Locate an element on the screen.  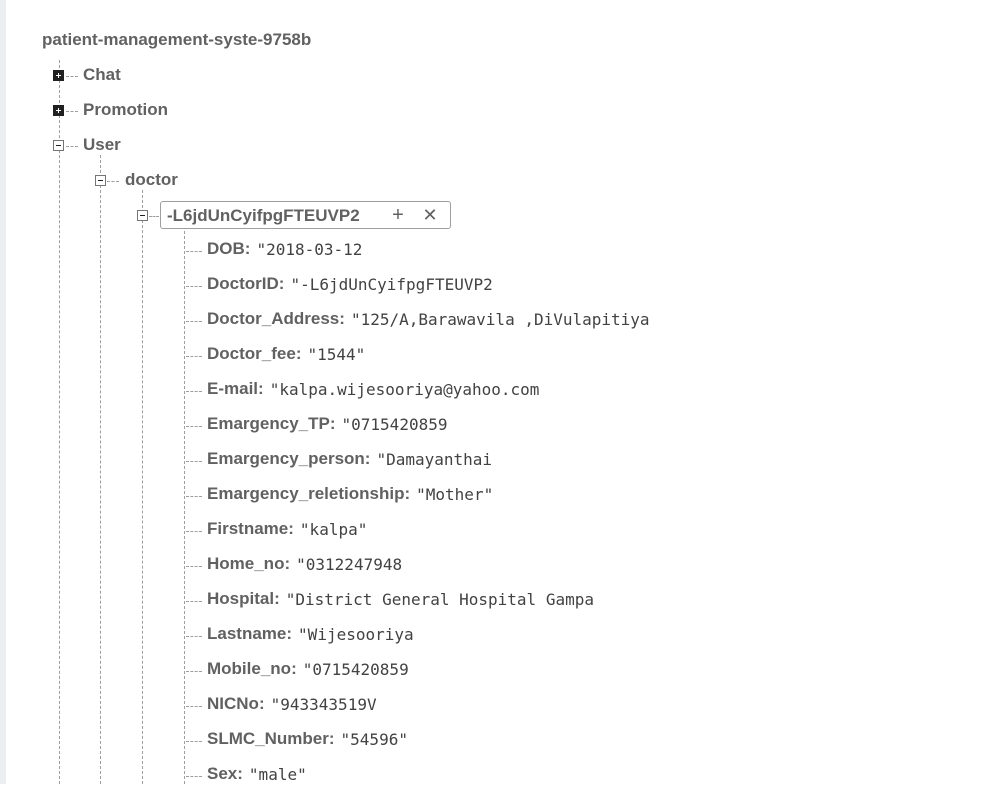
field-row: Sex: "male" is located at coordinates (257, 776).